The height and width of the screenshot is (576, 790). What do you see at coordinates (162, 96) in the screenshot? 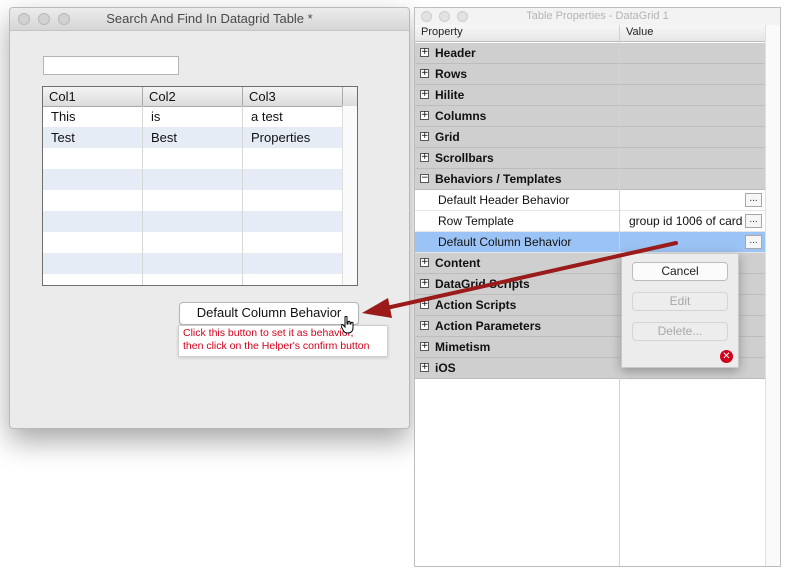
I see `column-header-col2: Col2` at bounding box center [162, 96].